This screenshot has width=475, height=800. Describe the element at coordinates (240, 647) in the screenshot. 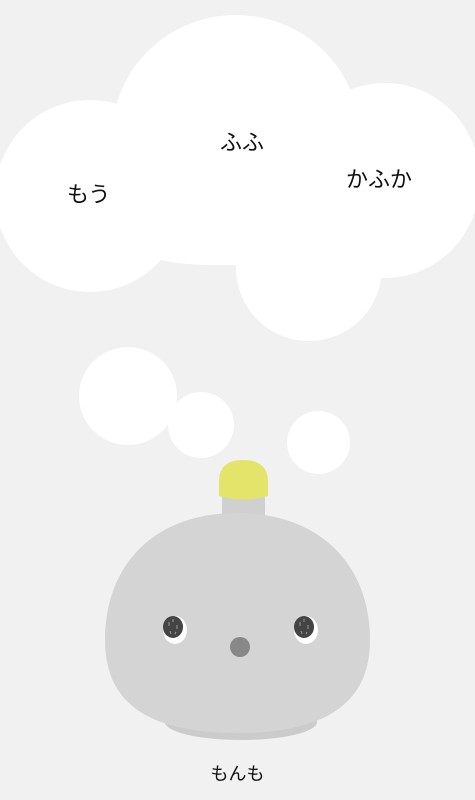

I see `nose-icon` at that location.